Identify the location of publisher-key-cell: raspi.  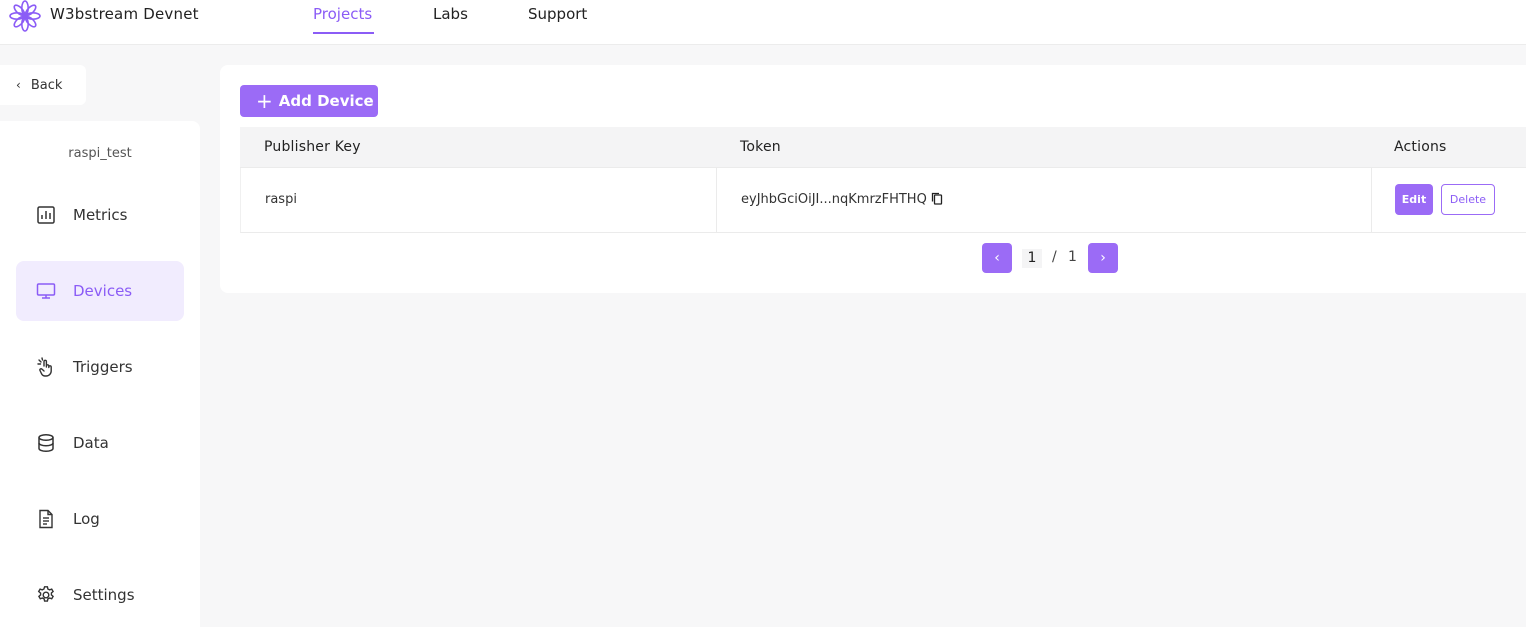
(281, 199).